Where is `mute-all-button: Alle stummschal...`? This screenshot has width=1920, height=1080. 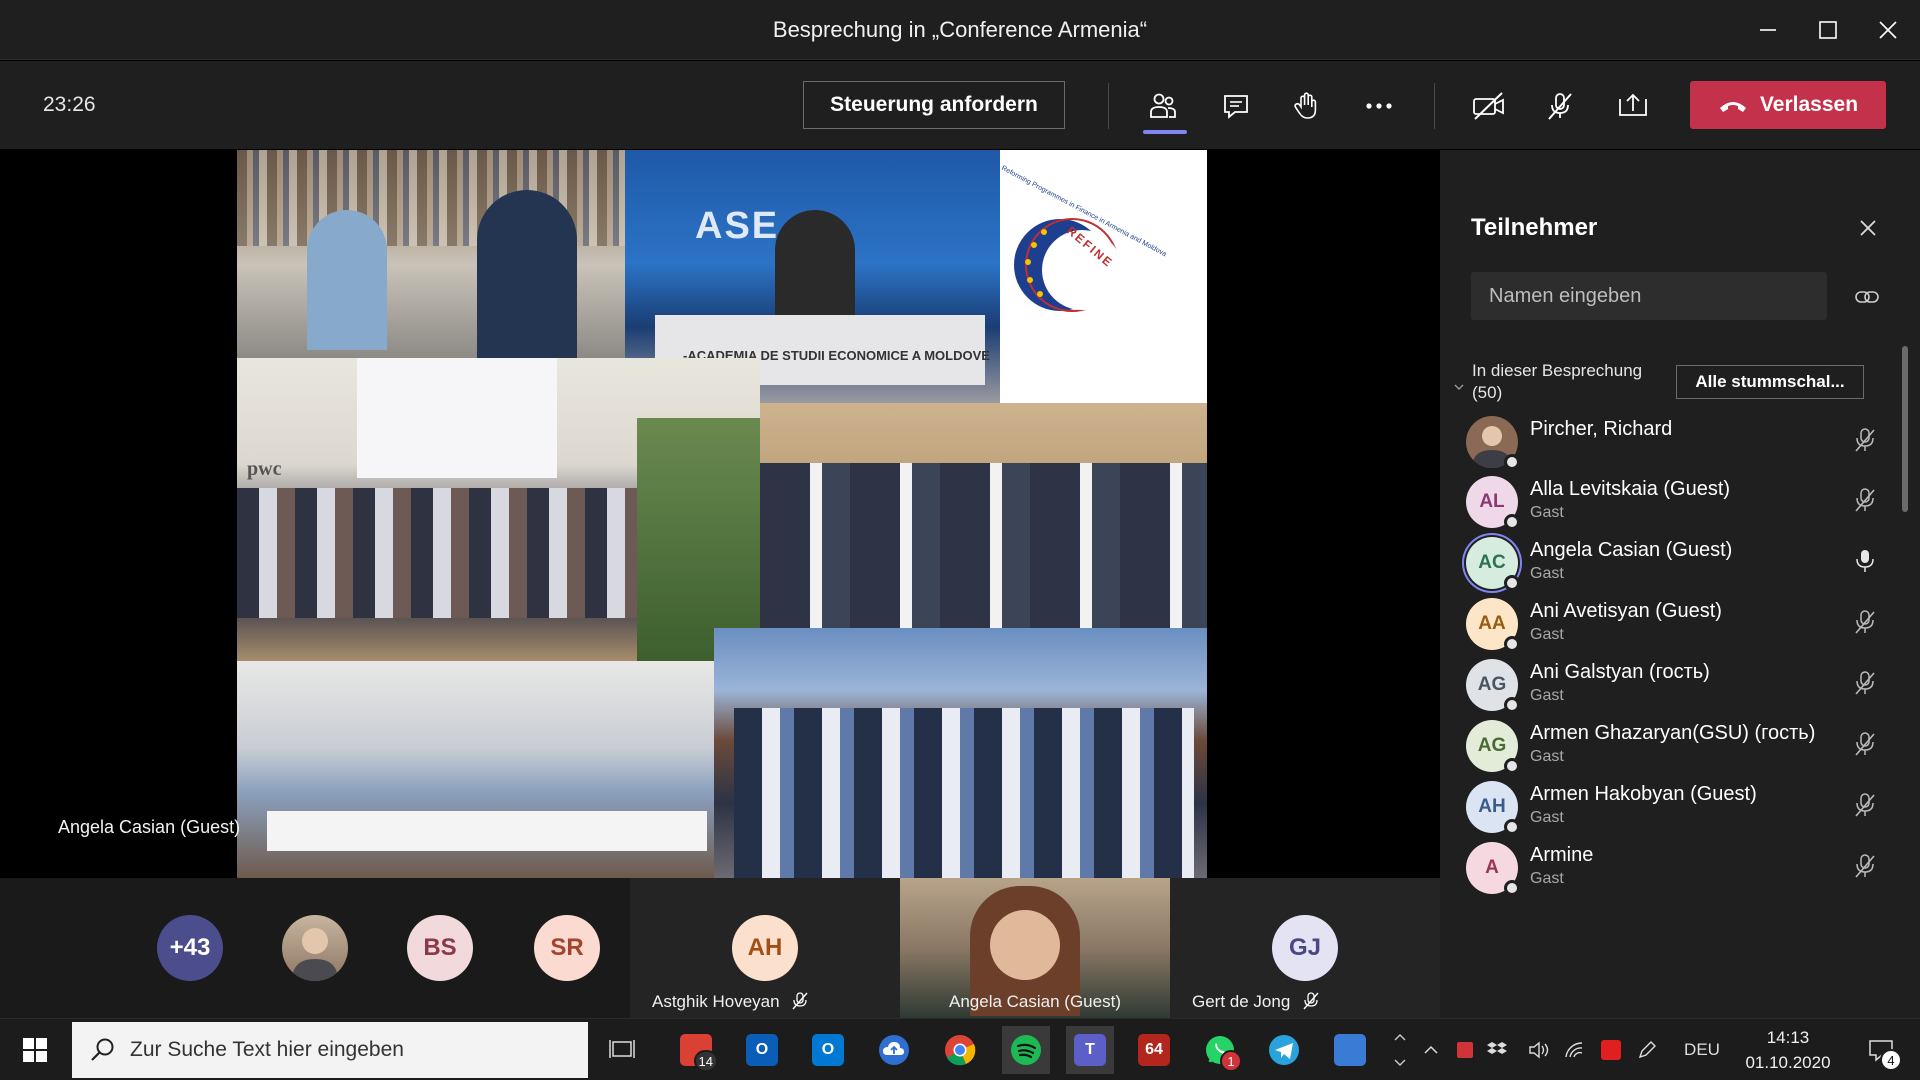 mute-all-button: Alle stummschal... is located at coordinates (1770, 382).